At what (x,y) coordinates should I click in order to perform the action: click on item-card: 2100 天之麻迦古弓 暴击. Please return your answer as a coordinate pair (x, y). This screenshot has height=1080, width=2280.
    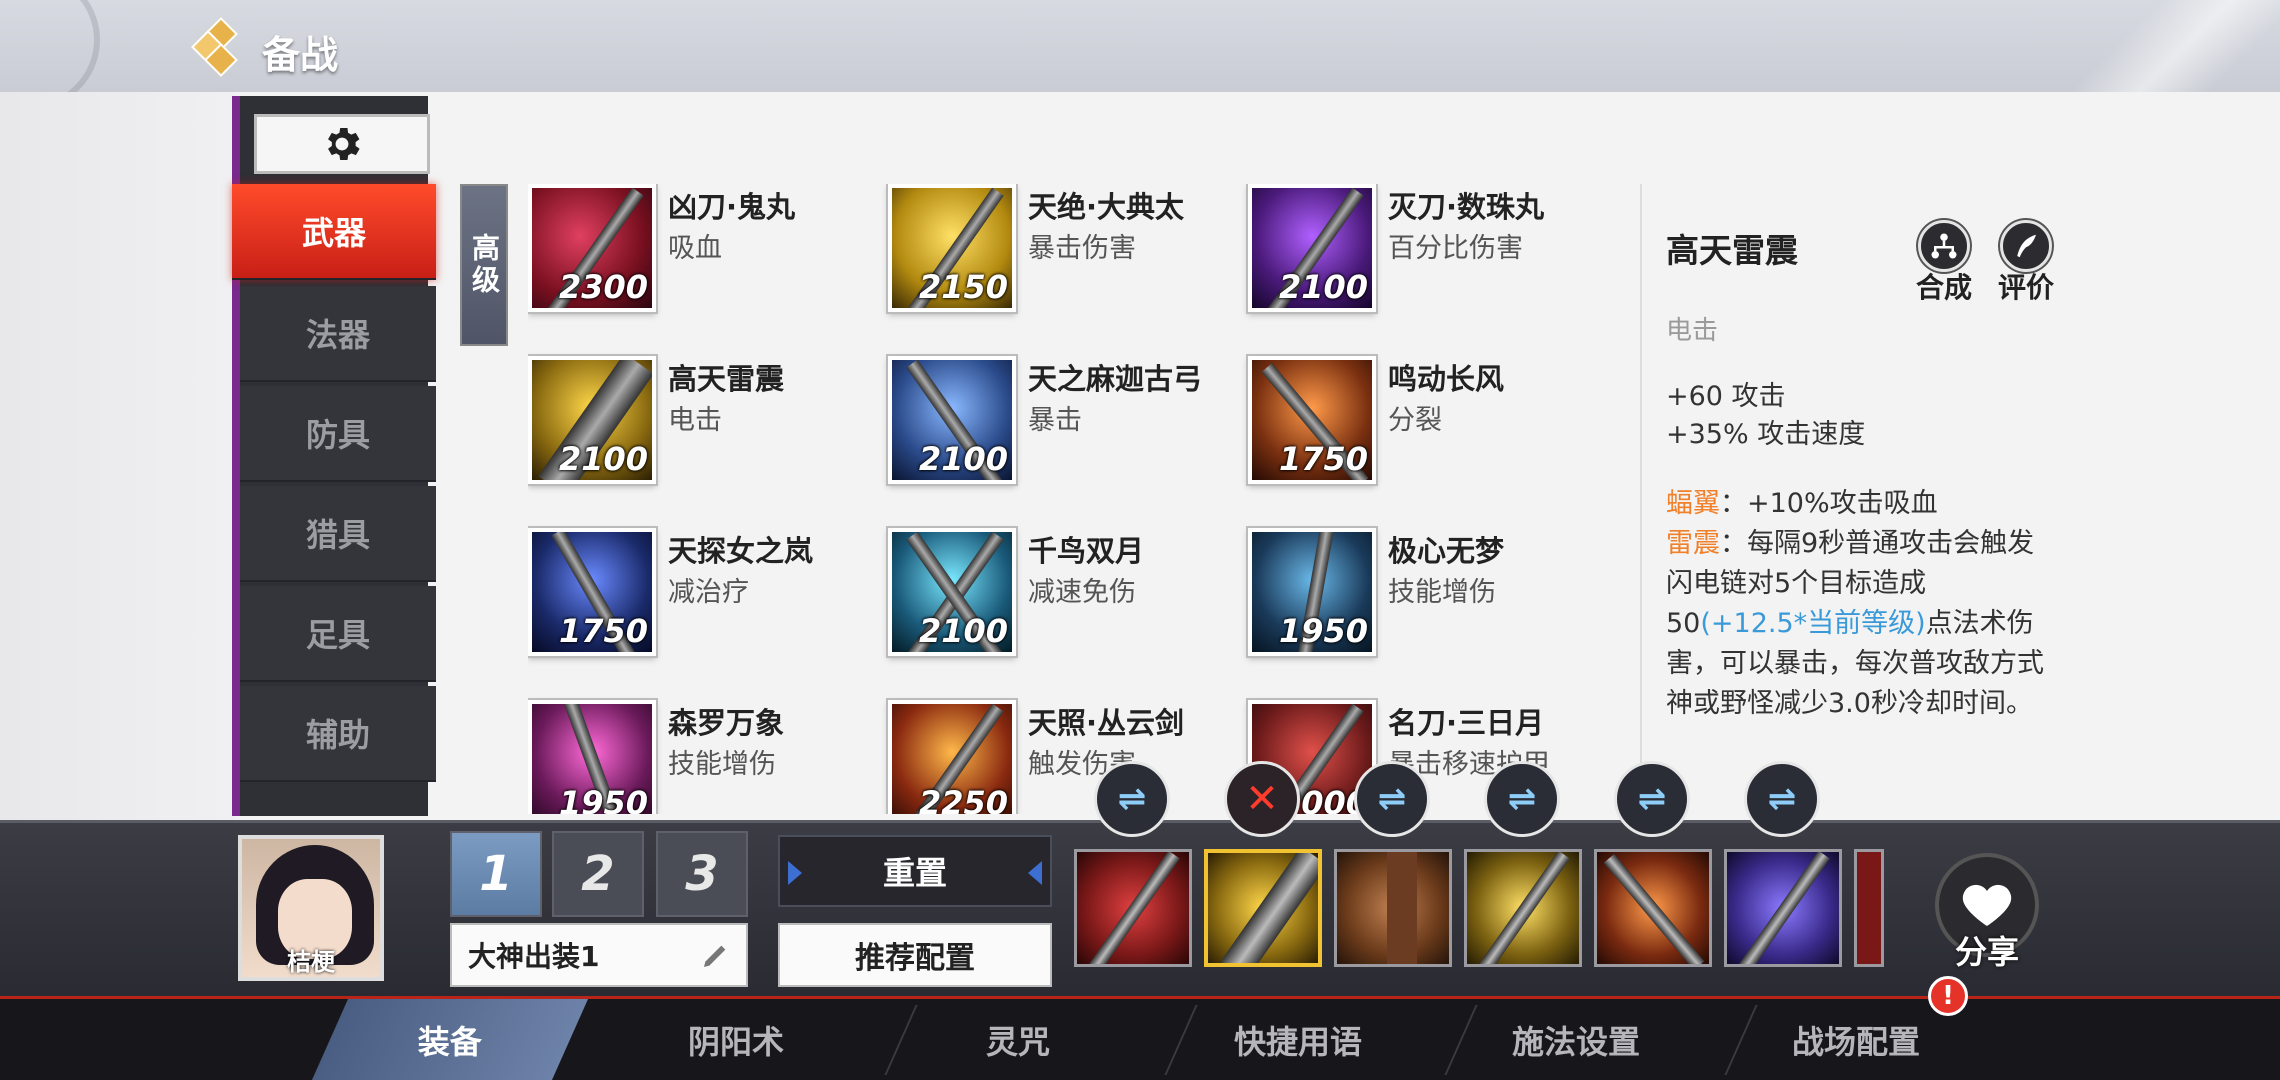
    Looking at the image, I should click on (1058, 426).